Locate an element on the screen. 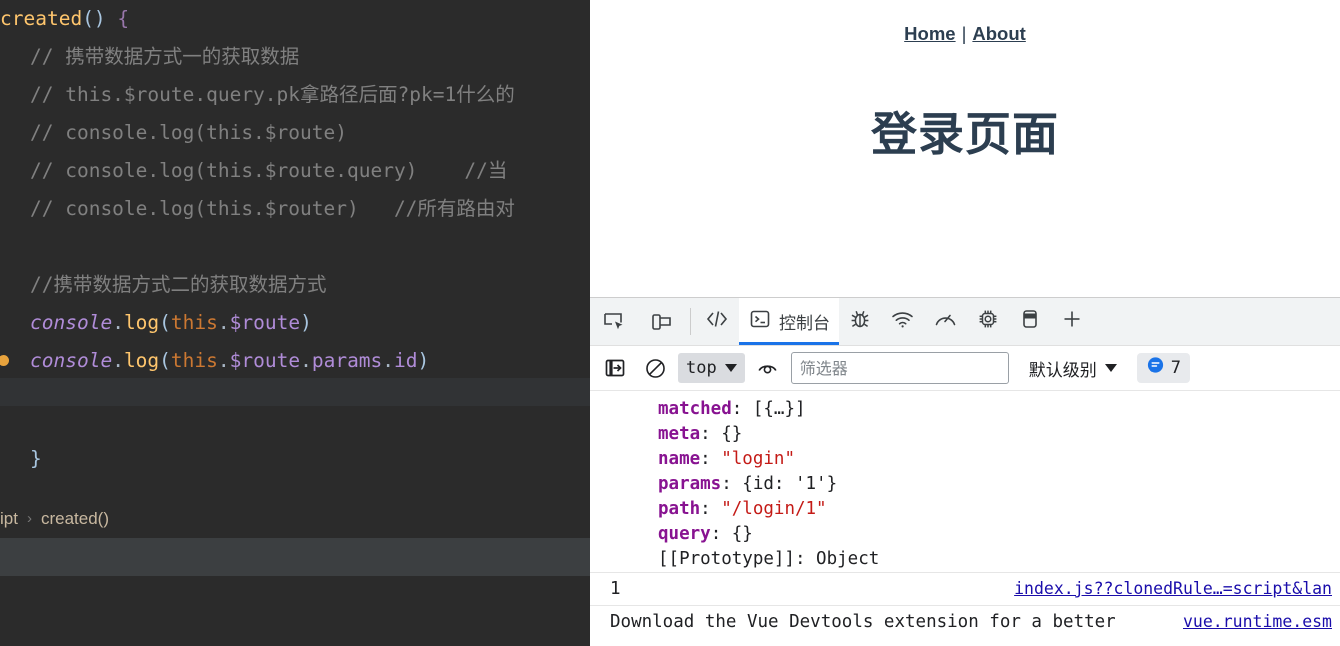 The image size is (1340, 646). tab-network is located at coordinates (902, 321).